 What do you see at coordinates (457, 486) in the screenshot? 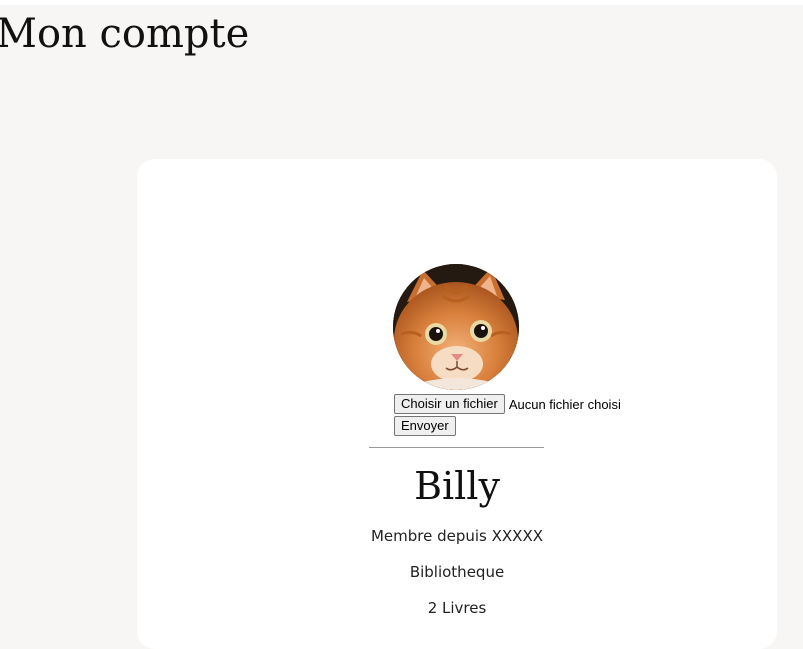
I see `username-heading: Billy` at bounding box center [457, 486].